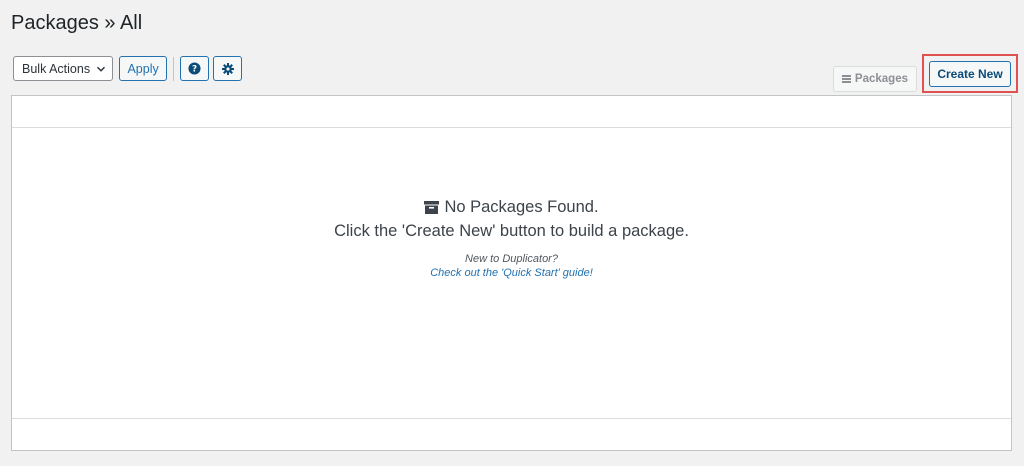 The width and height of the screenshot is (1024, 466). I want to click on package-actions: Packages Create New, so click(925, 73).